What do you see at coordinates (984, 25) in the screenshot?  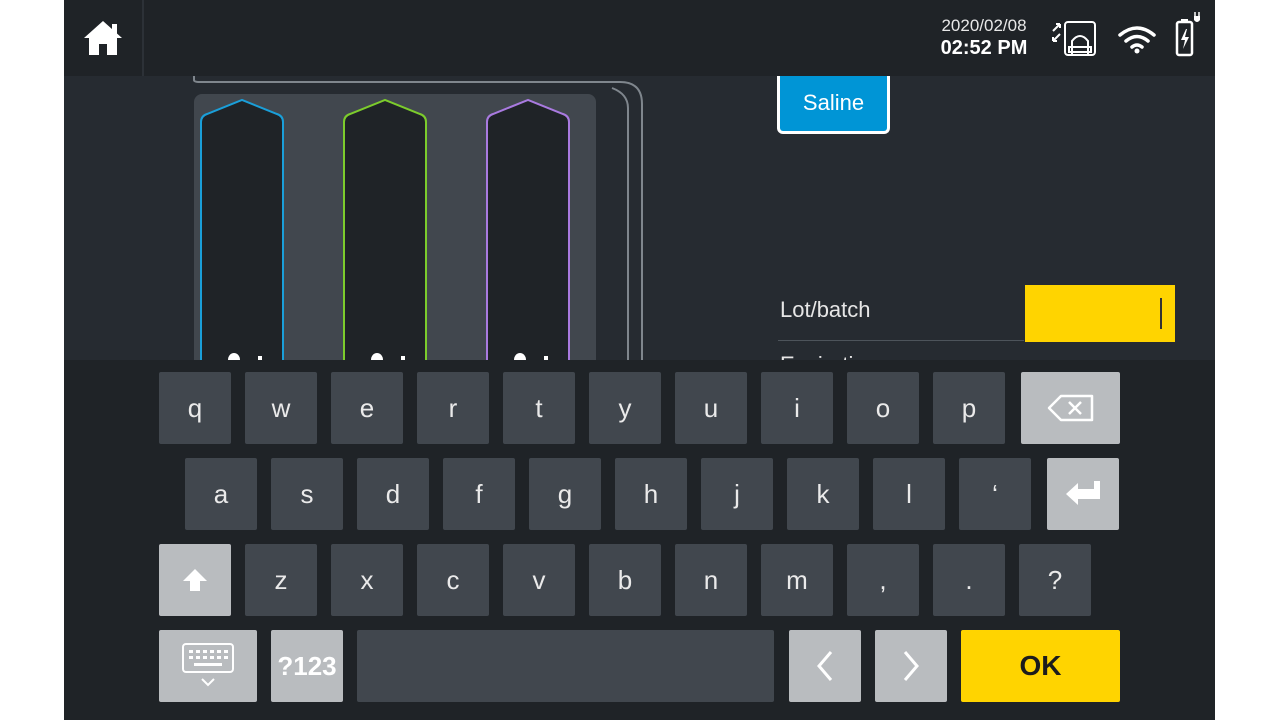 I see `date-text: 2020/02/08` at bounding box center [984, 25].